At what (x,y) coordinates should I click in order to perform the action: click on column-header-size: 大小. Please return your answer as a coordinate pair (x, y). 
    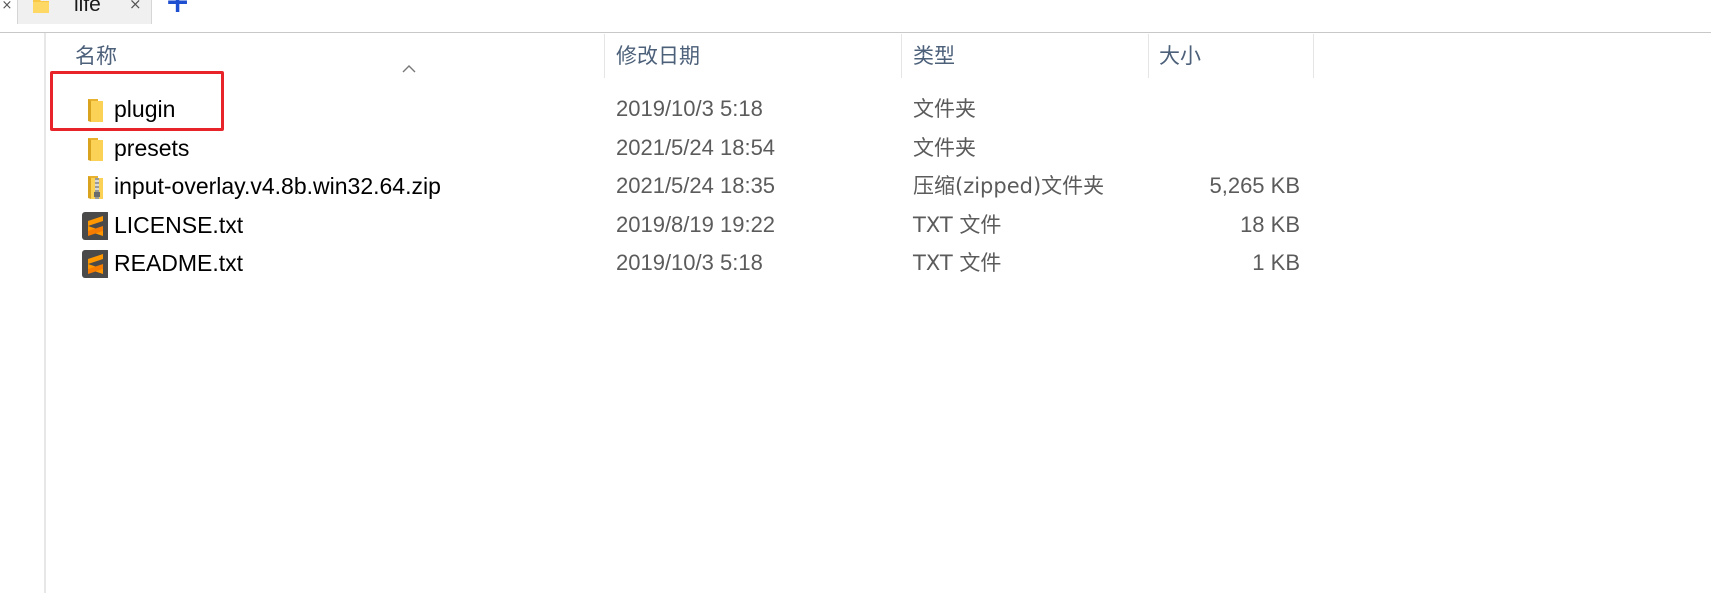
    Looking at the image, I should click on (1236, 56).